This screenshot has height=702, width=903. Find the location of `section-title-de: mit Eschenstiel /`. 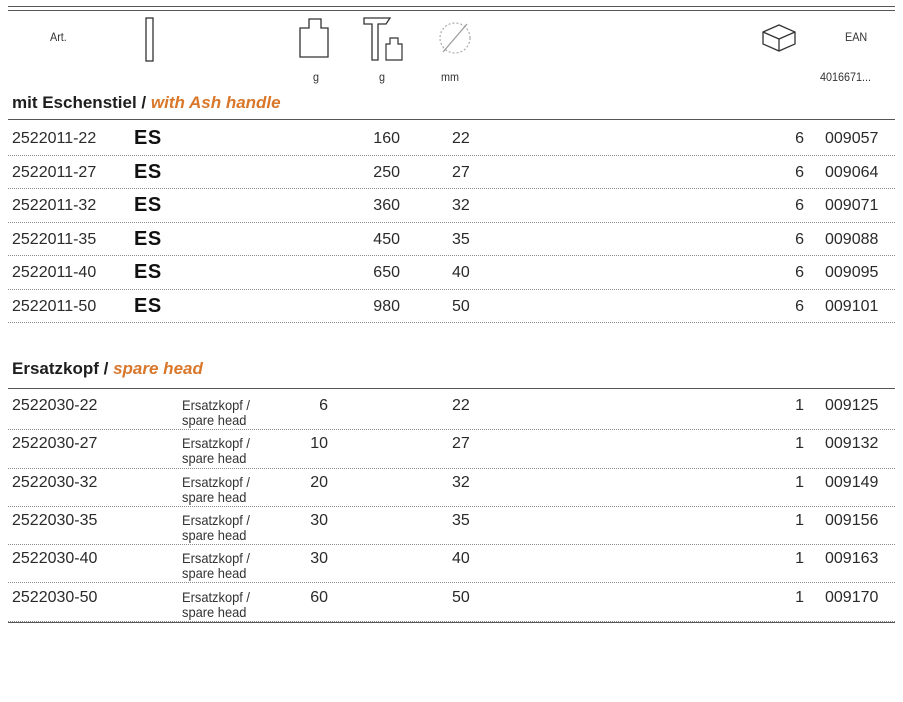

section-title-de: mit Eschenstiel / is located at coordinates (79, 102).